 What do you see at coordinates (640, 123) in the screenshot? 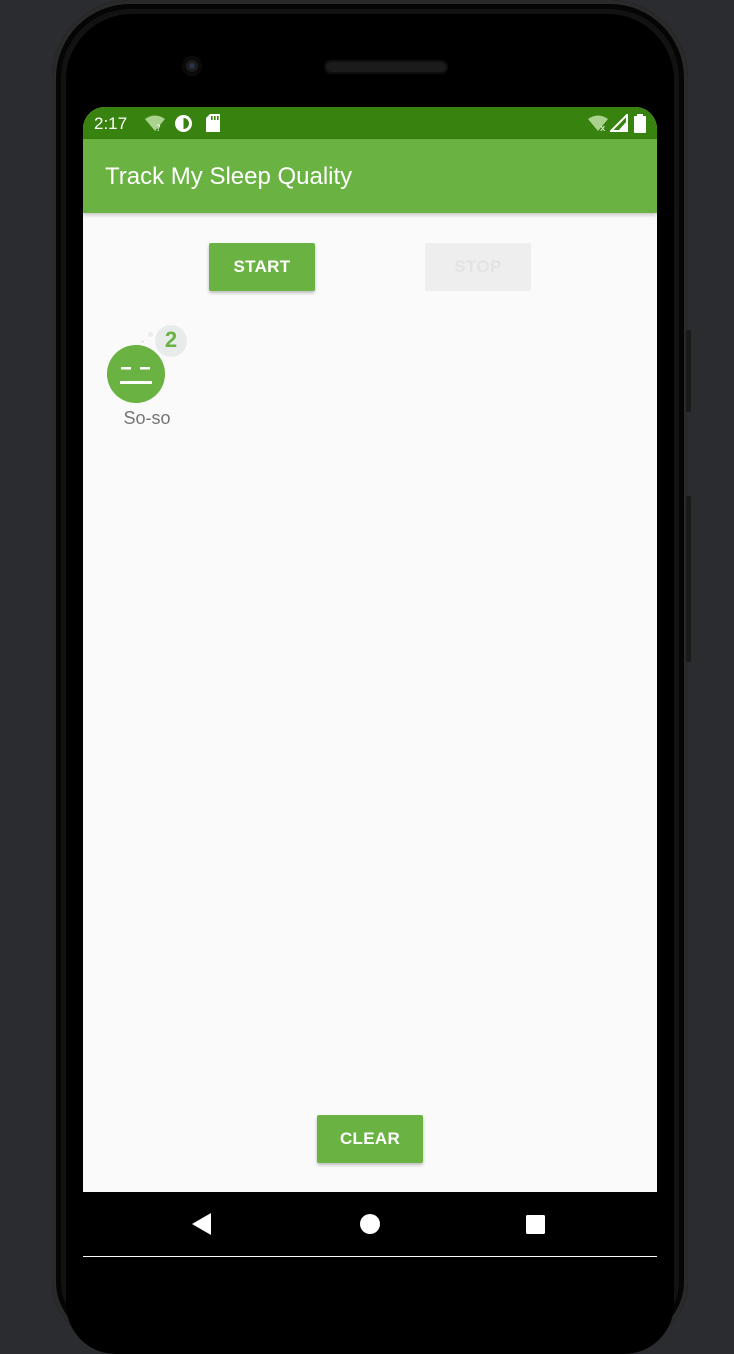
I see `battery-icon` at bounding box center [640, 123].